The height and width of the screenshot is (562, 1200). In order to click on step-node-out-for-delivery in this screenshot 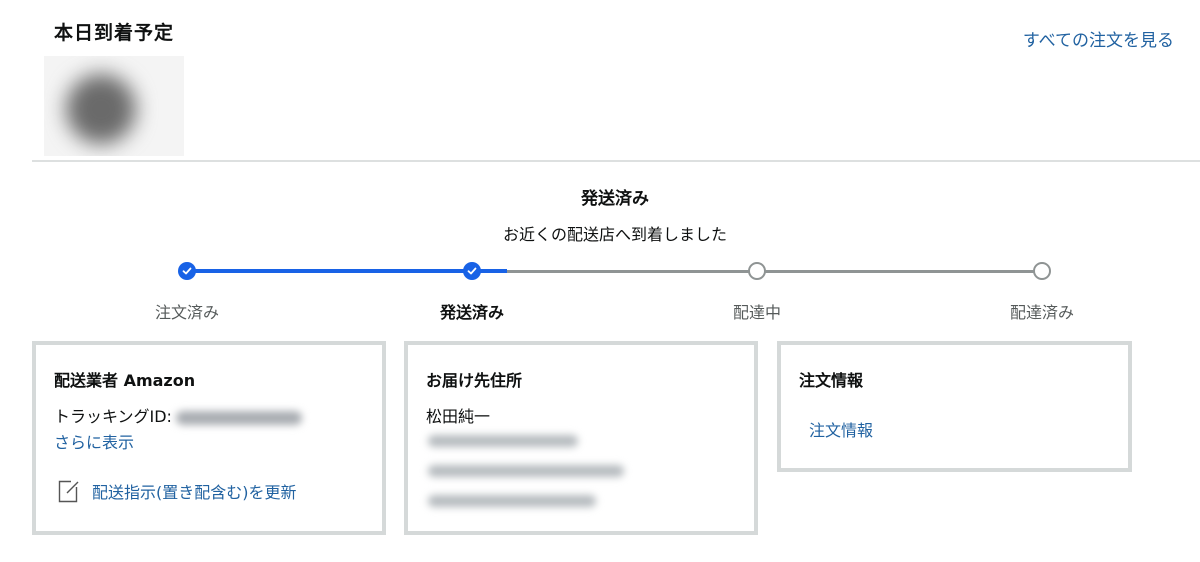, I will do `click(757, 271)`.